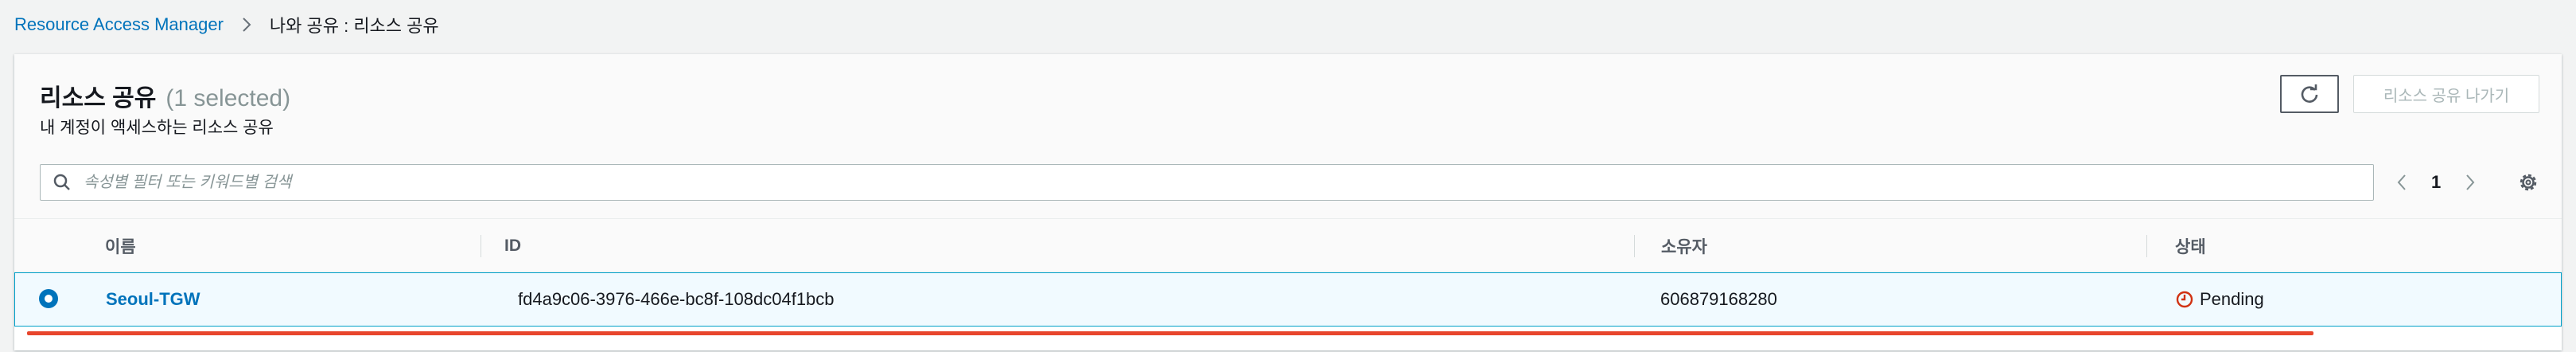 The height and width of the screenshot is (352, 2576). What do you see at coordinates (157, 128) in the screenshot?
I see `panel-subtitle: 내 계정이 액세스하는 리소스 공유` at bounding box center [157, 128].